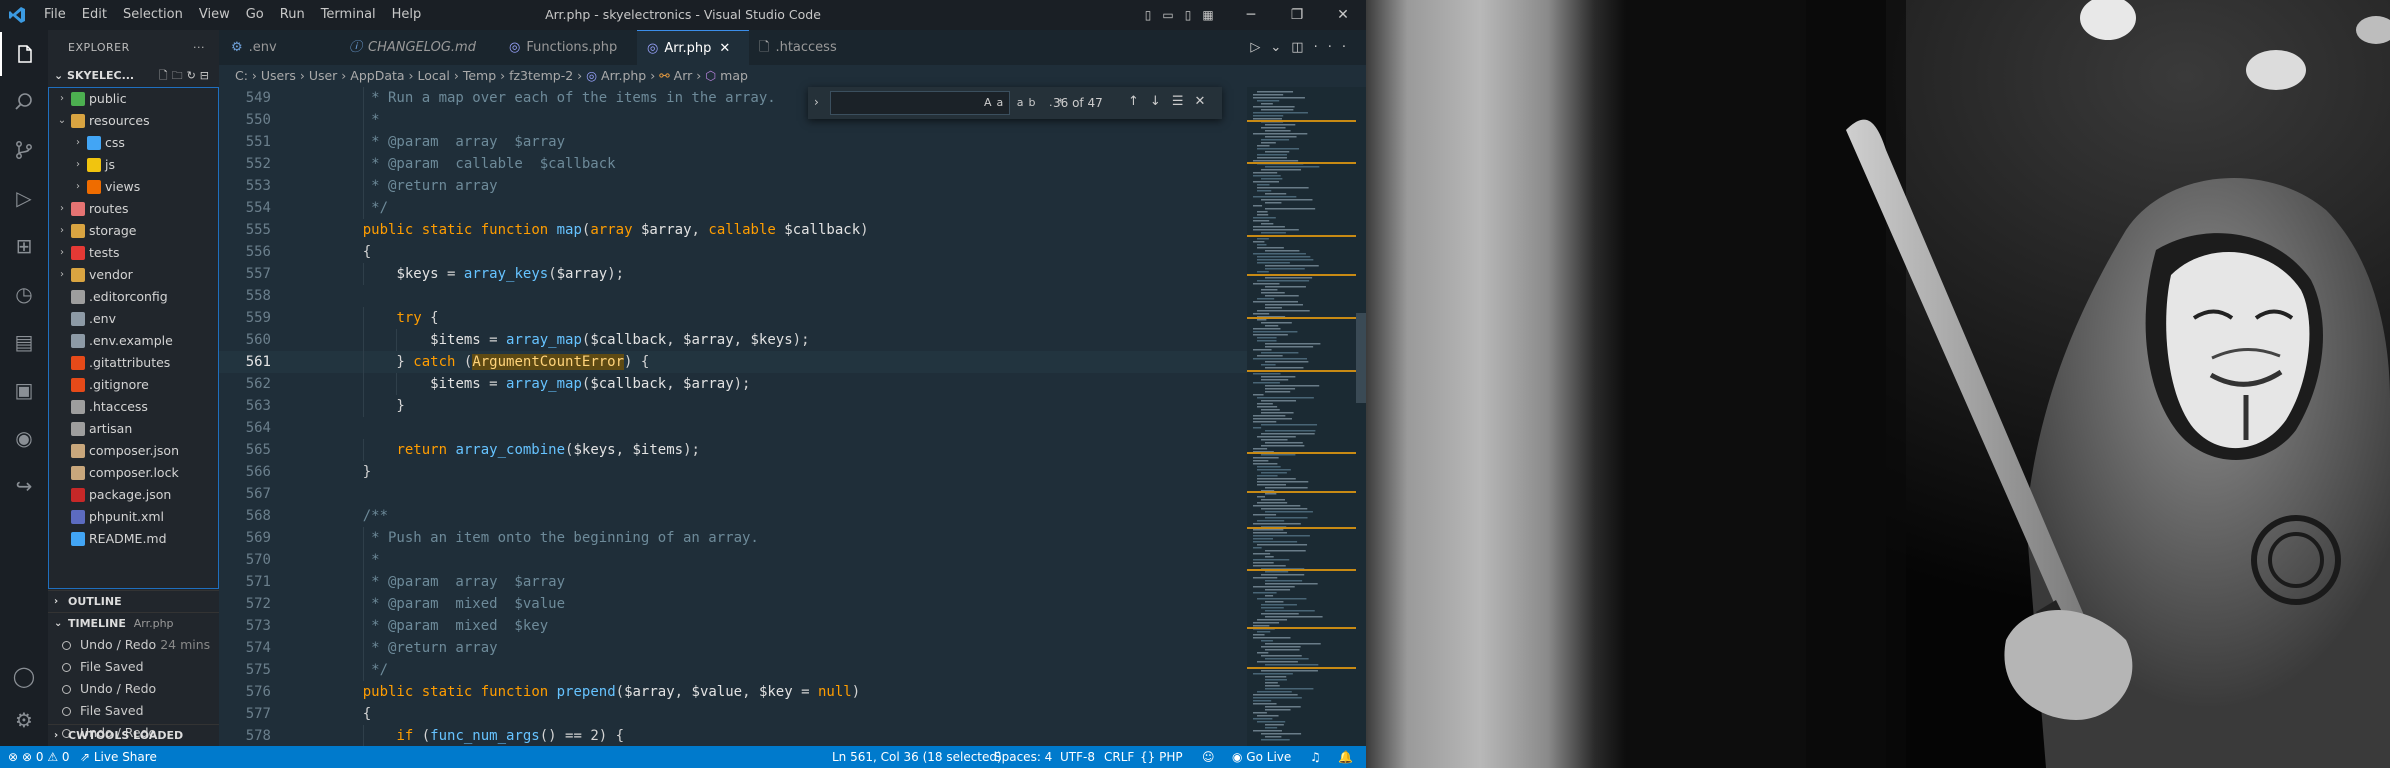 Image resolution: width=2390 pixels, height=768 pixels. Describe the element at coordinates (1148, 15) in the screenshot. I see `toggle-sidebar-icon: ▯` at that location.